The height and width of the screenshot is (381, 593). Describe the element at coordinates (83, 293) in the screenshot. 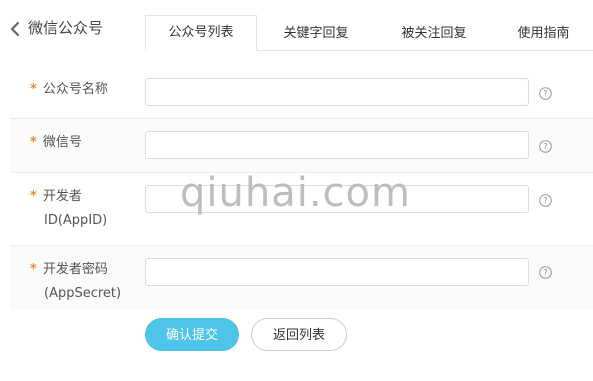

I see `field-label-app-secret-sub: (AppSecret)` at that location.